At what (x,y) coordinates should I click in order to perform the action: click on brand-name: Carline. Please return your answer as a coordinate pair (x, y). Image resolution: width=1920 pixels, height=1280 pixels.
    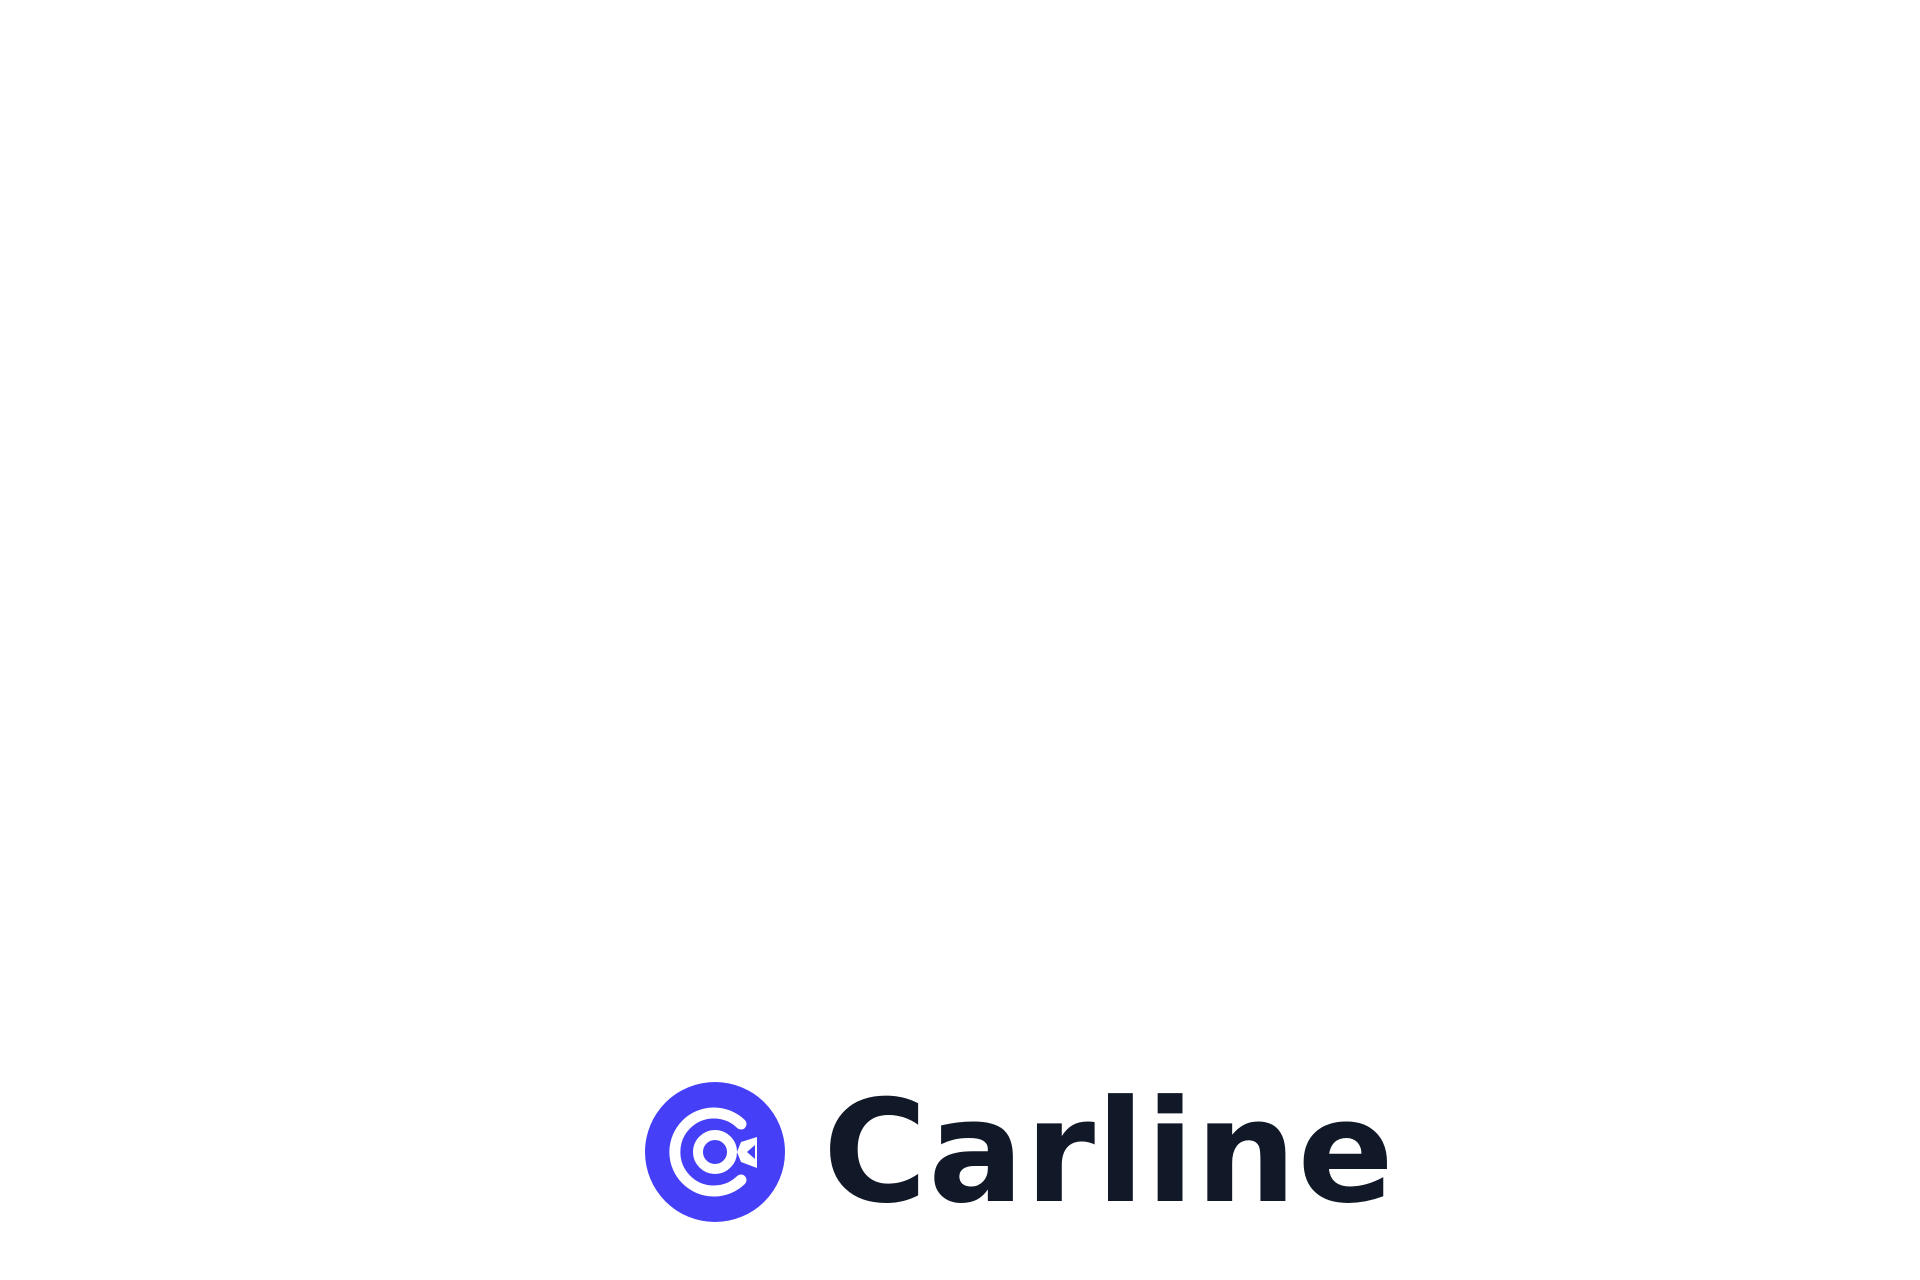
    Looking at the image, I should click on (1109, 1152).